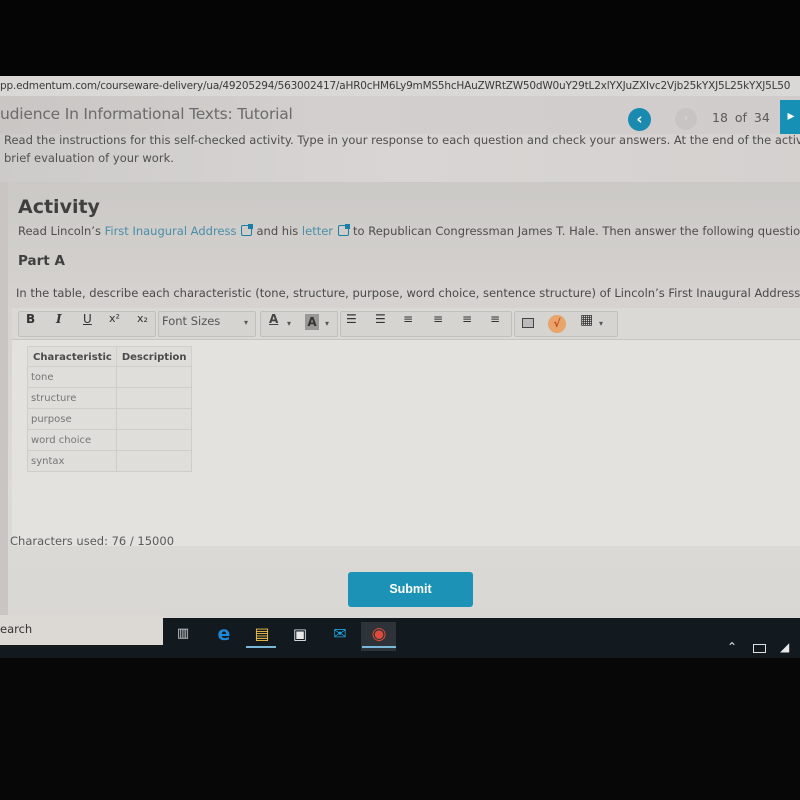  I want to click on table-header-row: Characteristic Description, so click(109, 356).